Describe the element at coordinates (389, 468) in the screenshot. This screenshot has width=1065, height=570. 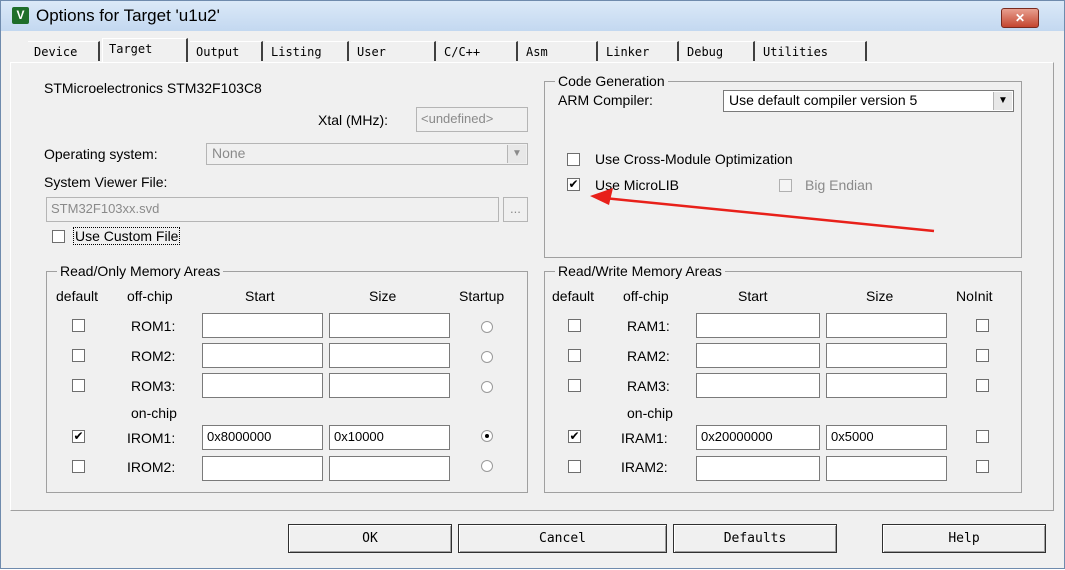
I see `irom2-size-input` at that location.